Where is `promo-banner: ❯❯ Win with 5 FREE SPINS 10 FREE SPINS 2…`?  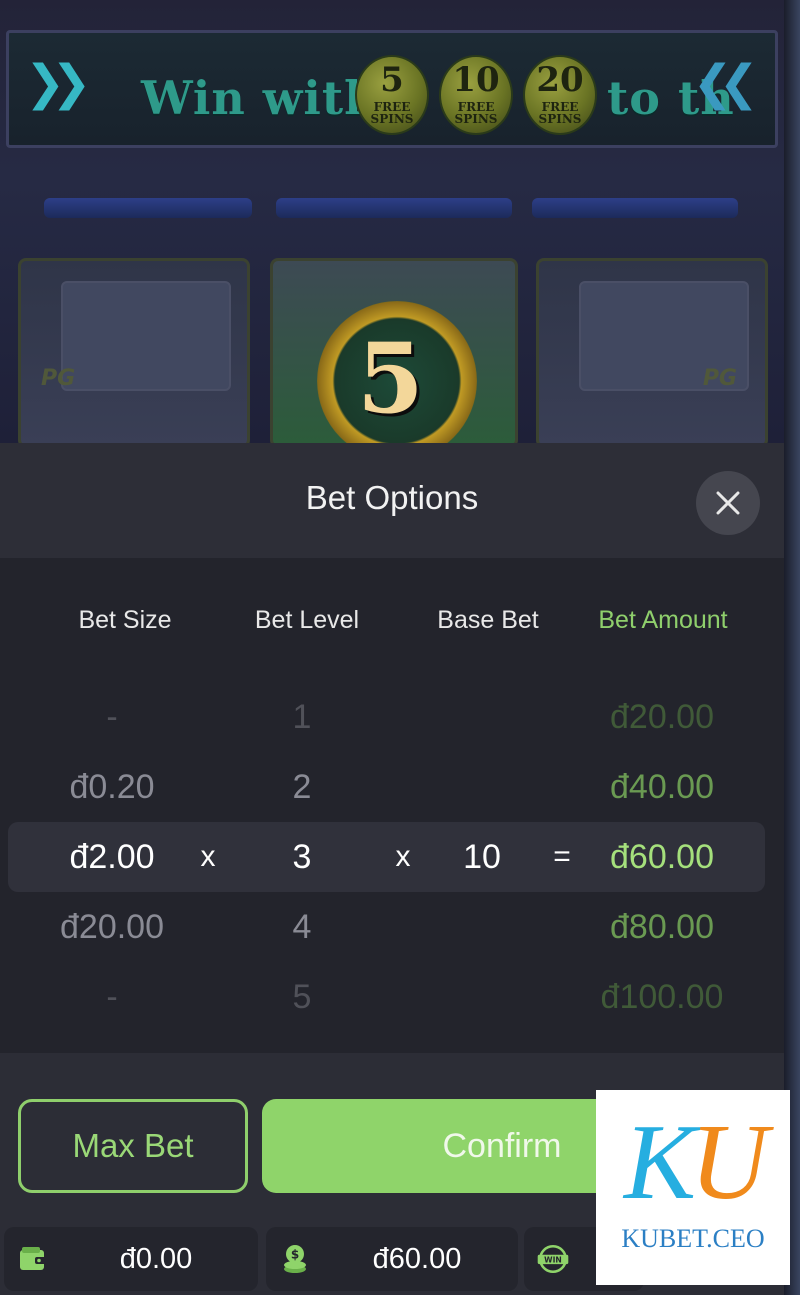 promo-banner: ❯❯ Win with 5 FREE SPINS 10 FREE SPINS 2… is located at coordinates (392, 89).